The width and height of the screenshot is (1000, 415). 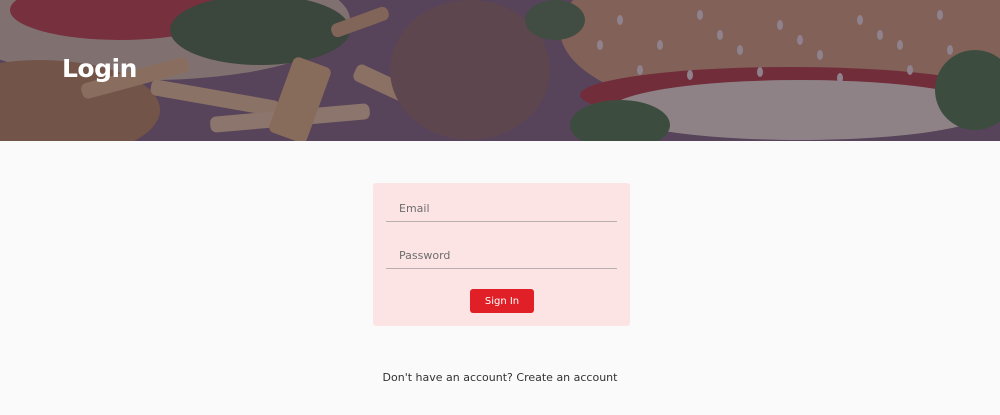 I want to click on page-title: Login, so click(x=99, y=68).